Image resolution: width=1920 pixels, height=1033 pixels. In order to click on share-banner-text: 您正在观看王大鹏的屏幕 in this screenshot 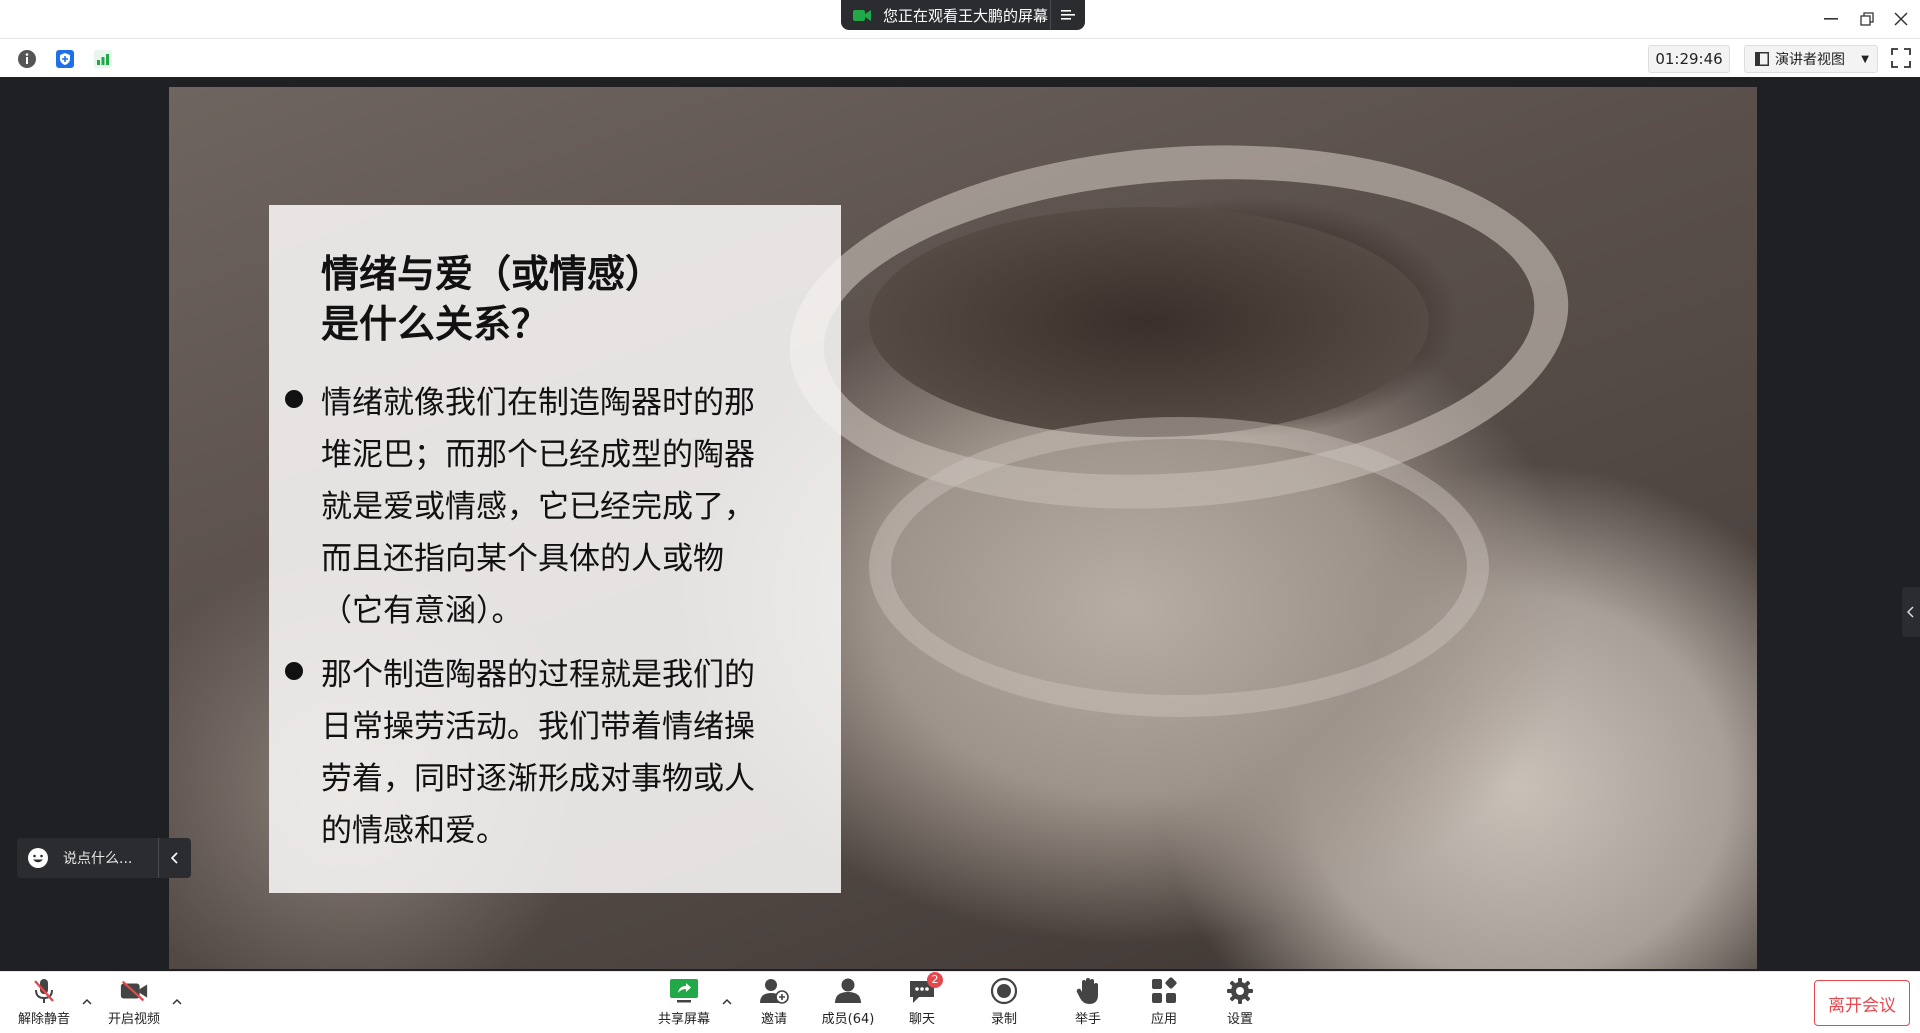, I will do `click(966, 15)`.